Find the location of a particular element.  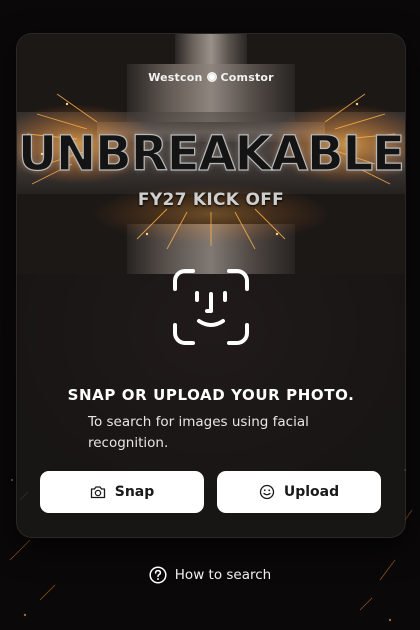

upload-button-label: Upload is located at coordinates (311, 492).